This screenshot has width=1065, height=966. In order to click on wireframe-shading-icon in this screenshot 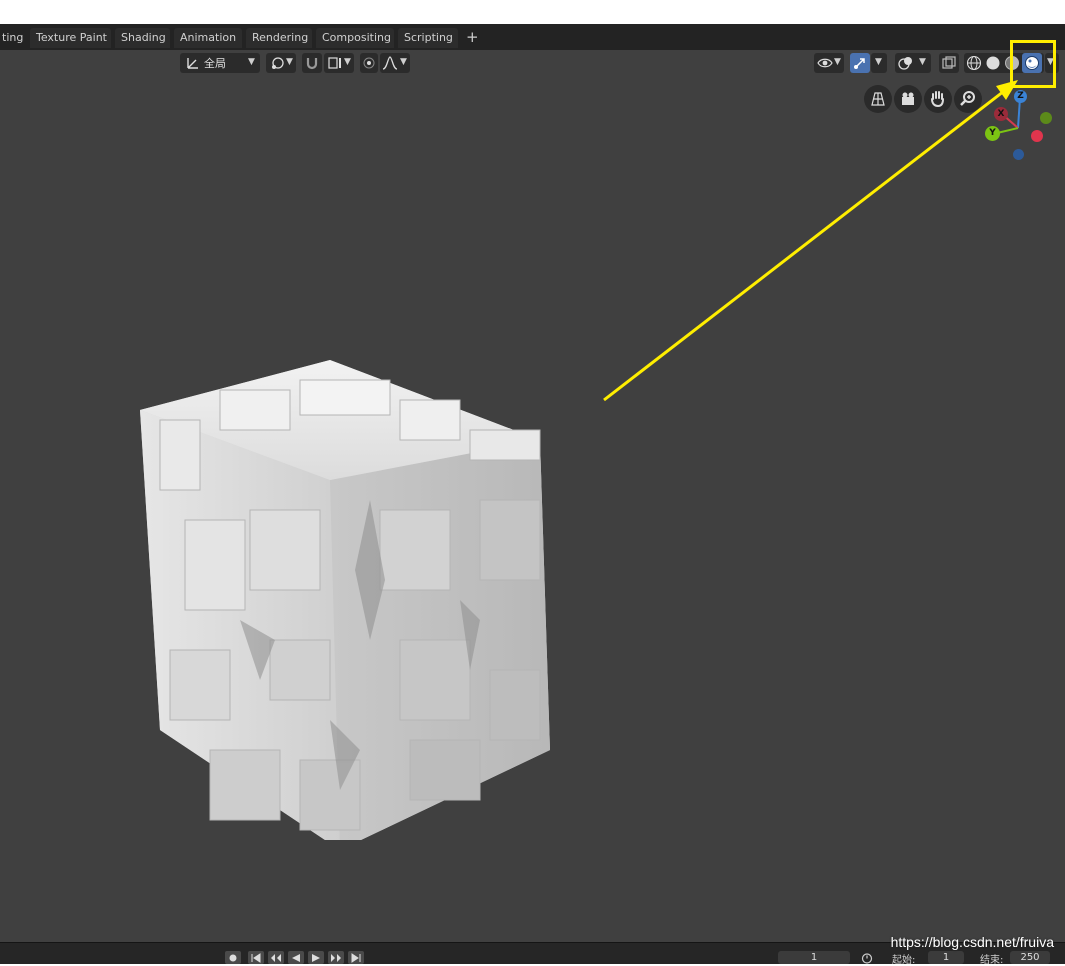, I will do `click(974, 63)`.